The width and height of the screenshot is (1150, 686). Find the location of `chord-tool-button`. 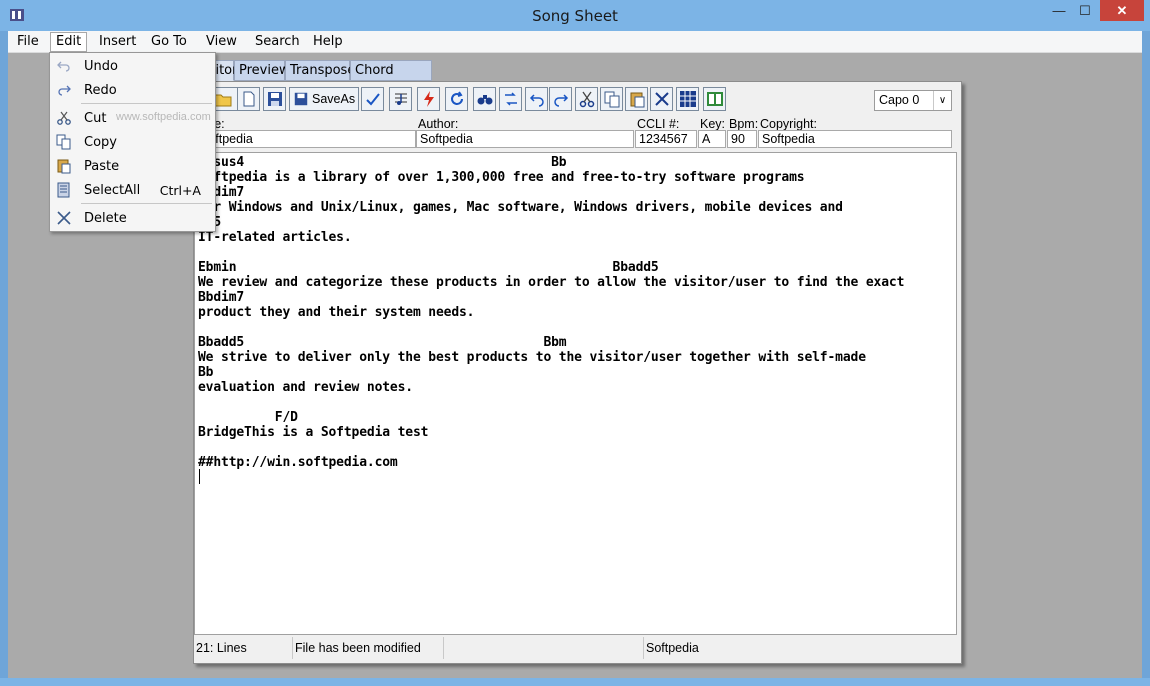

chord-tool-button is located at coordinates (400, 99).